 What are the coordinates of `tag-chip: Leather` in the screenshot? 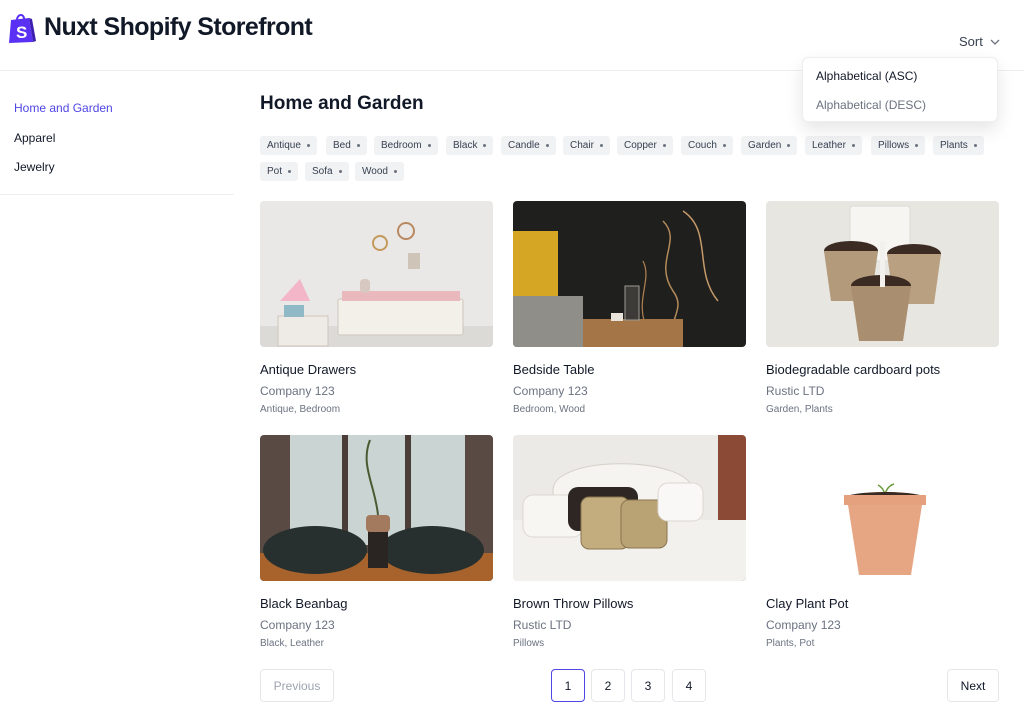 It's located at (833, 145).